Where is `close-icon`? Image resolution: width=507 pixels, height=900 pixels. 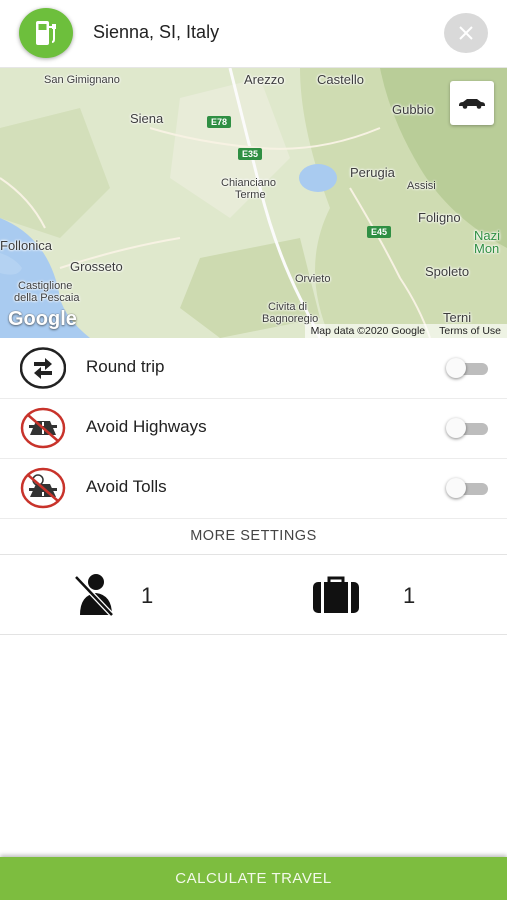
close-icon is located at coordinates (466, 33).